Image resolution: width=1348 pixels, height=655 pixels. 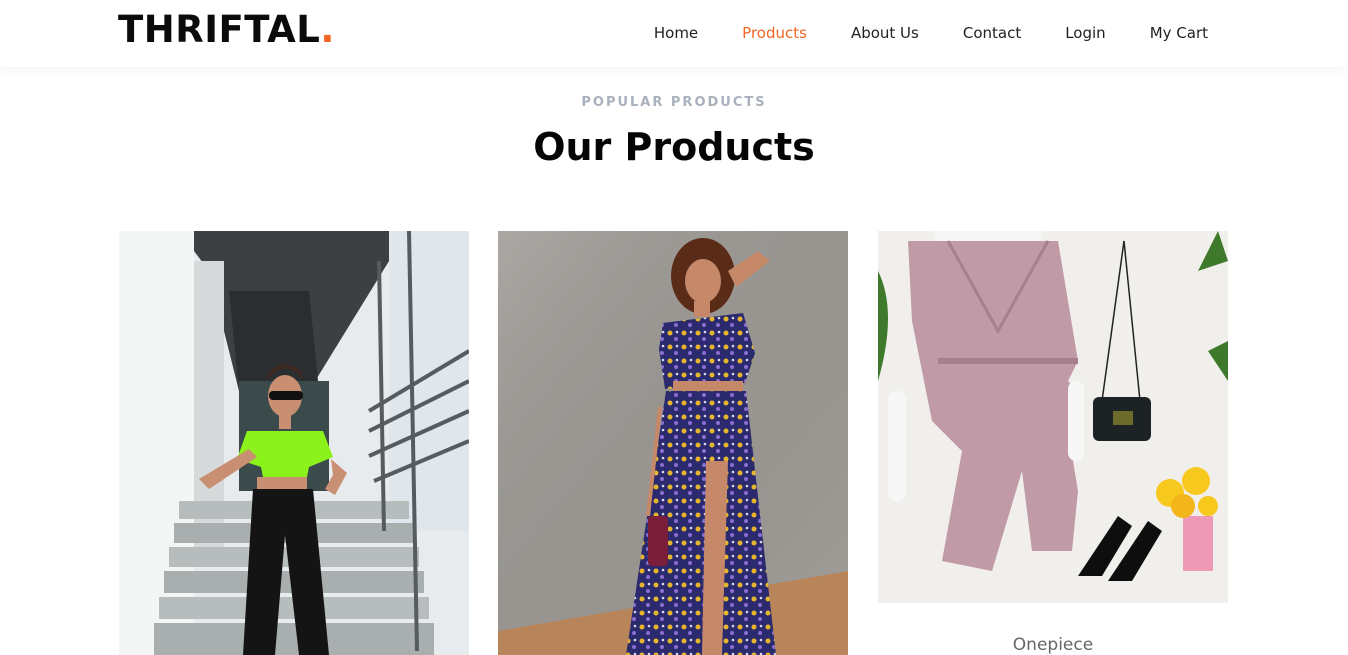 What do you see at coordinates (774, 33) in the screenshot?
I see `nav-products: Products` at bounding box center [774, 33].